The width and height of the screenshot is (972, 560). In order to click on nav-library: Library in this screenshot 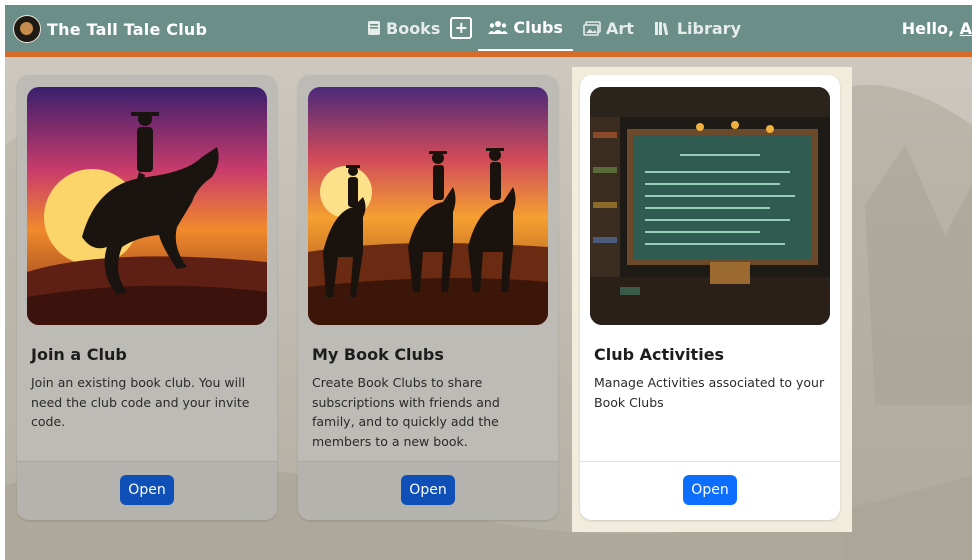, I will do `click(697, 28)`.